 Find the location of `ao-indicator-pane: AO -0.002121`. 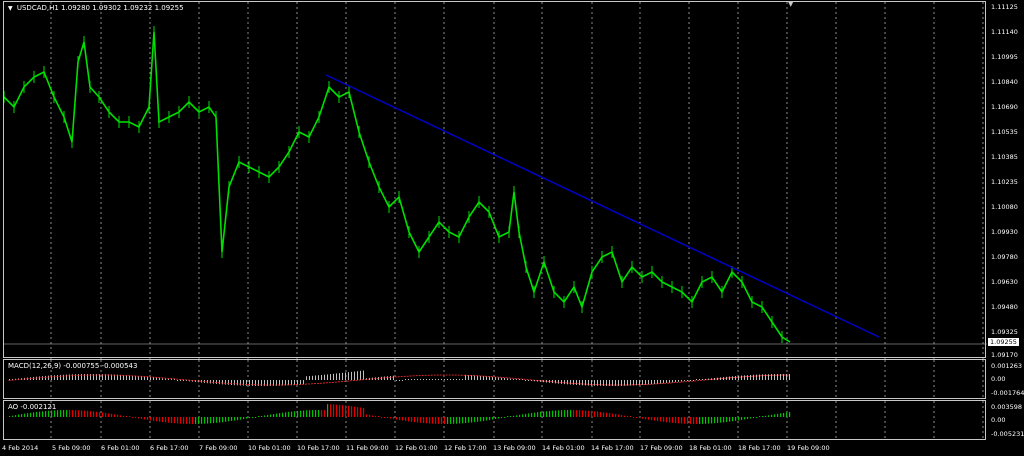

ao-indicator-pane: AO -0.002121 is located at coordinates (494, 420).